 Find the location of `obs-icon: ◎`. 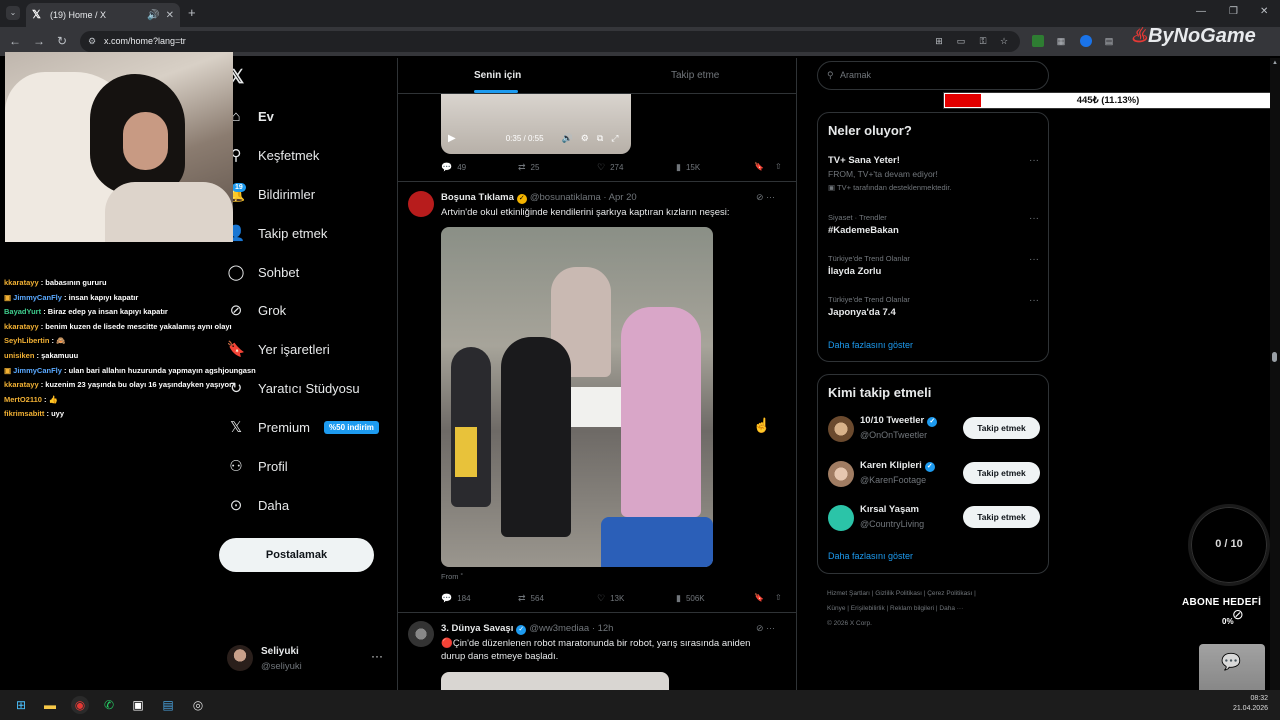

obs-icon: ◎ is located at coordinates (198, 705).